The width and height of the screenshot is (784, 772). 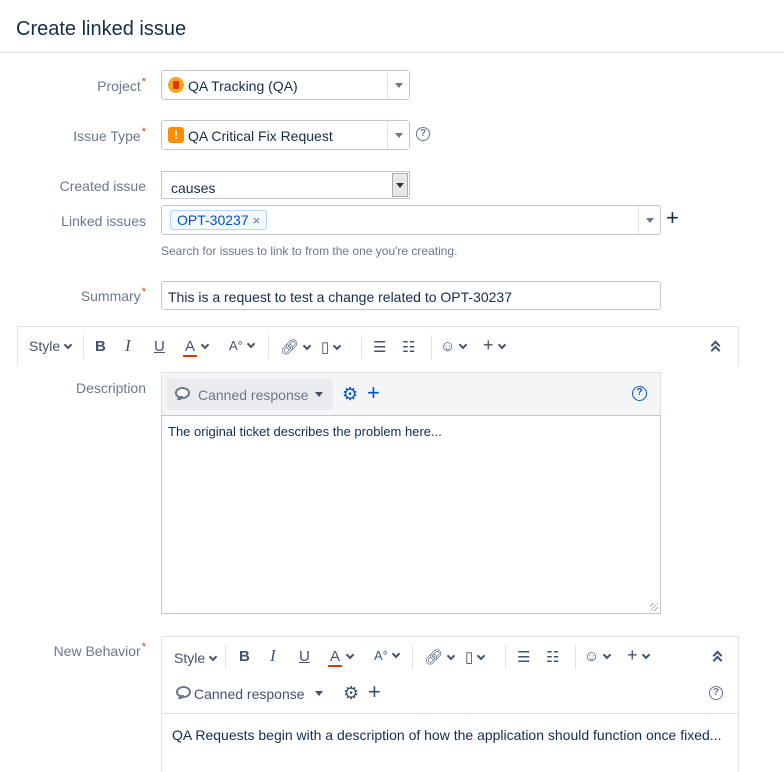 I want to click on issue-type-label: Issue Type*, so click(x=109, y=135).